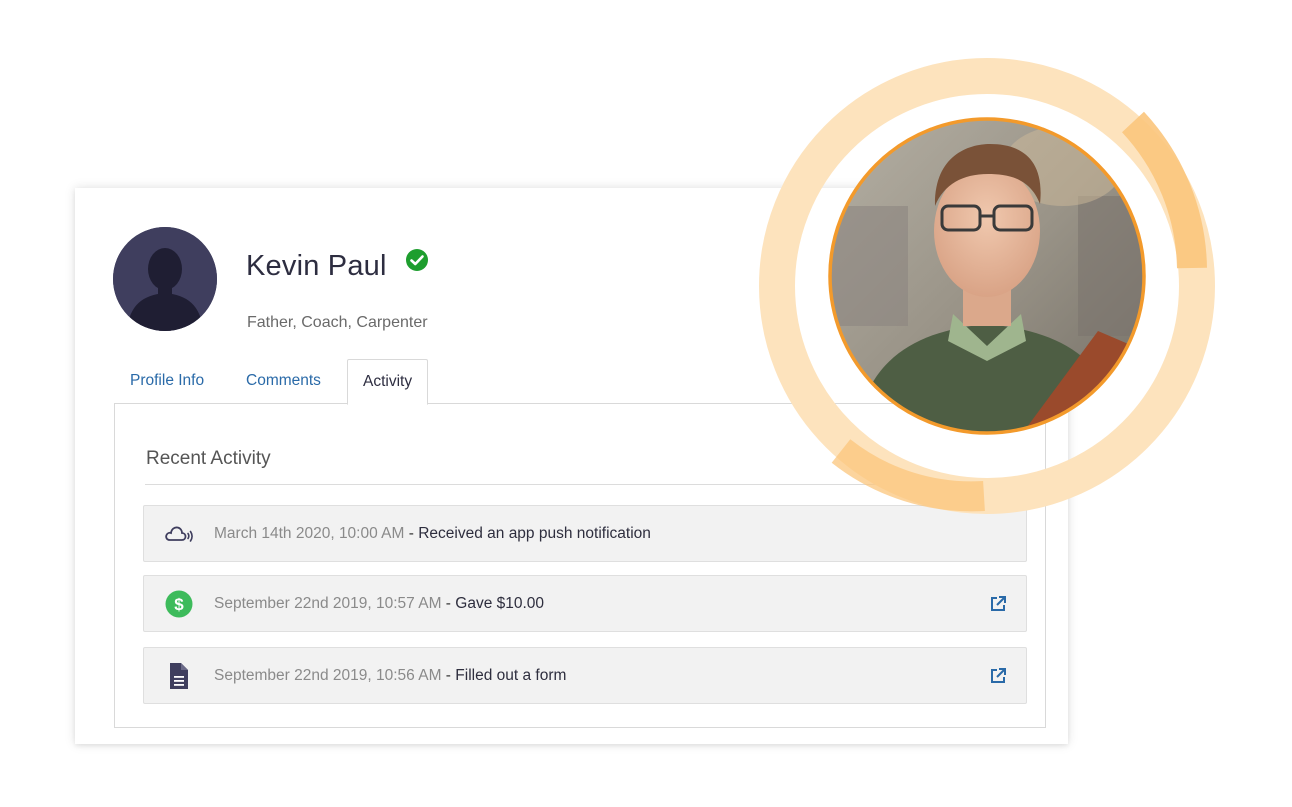 Image resolution: width=1292 pixels, height=807 pixels. I want to click on tab-profile-info: Profile Info, so click(167, 381).